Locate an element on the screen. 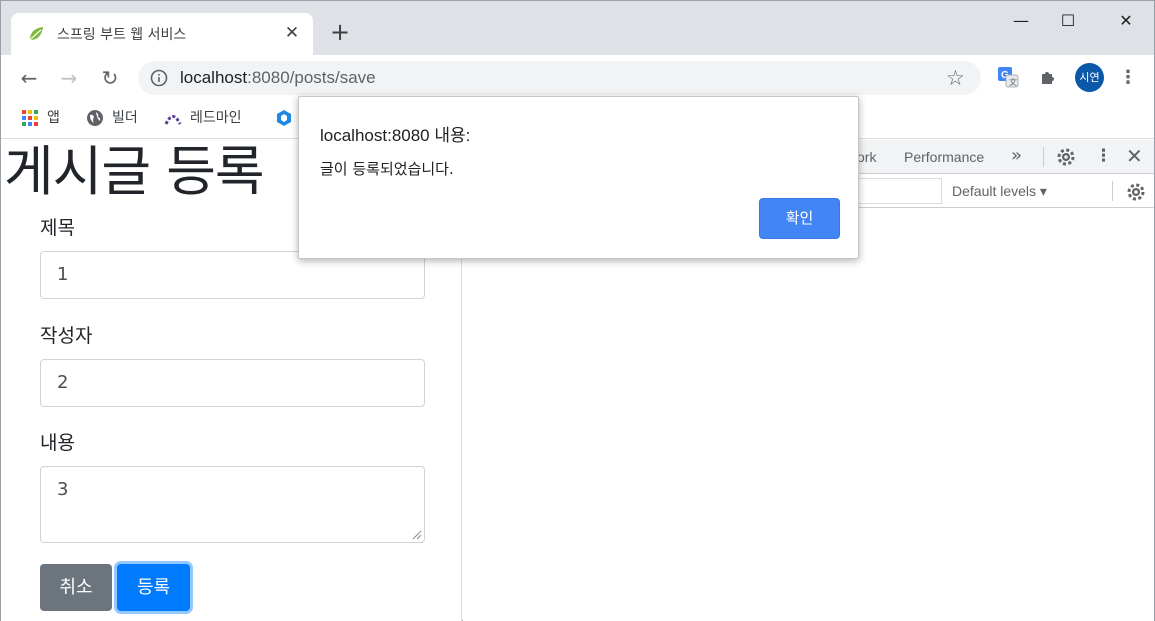  devtools-close-icon: ✕ is located at coordinates (1134, 156).